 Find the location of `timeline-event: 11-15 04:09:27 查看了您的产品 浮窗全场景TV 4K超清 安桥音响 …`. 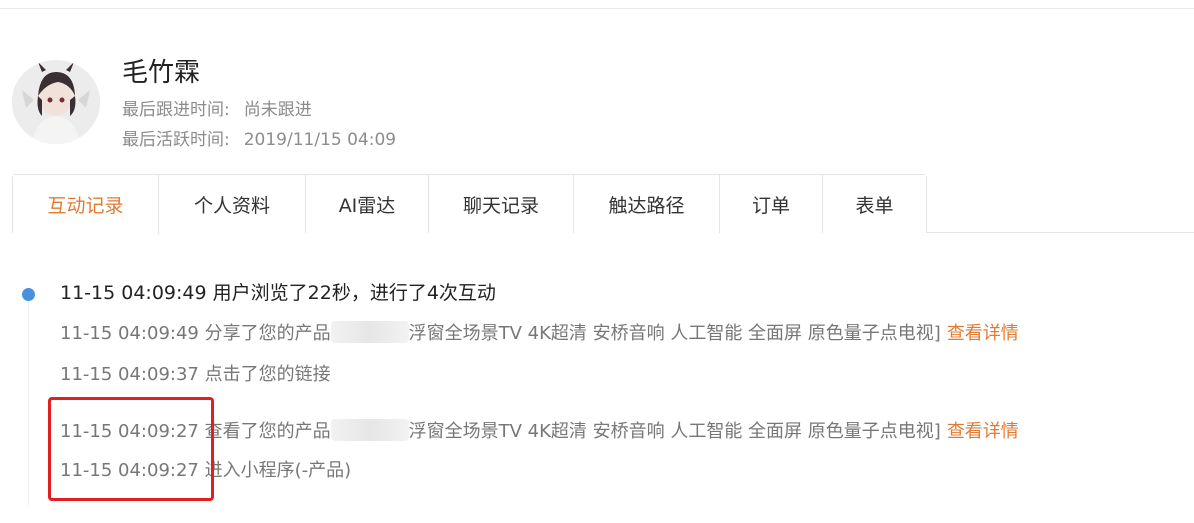

timeline-event: 11-15 04:09:27 查看了您的产品 浮窗全场景TV 4K超清 安桥音响 … is located at coordinates (539, 431).